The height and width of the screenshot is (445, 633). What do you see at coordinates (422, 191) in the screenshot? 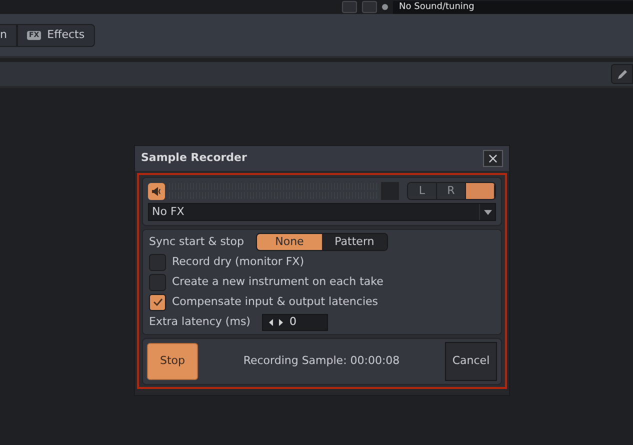
I see `channel-button: L` at bounding box center [422, 191].